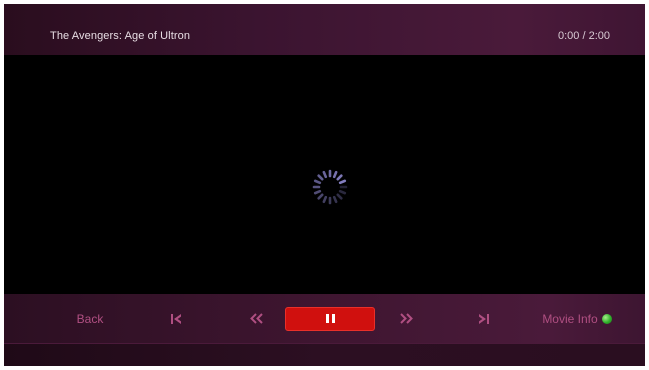 This screenshot has width=649, height=370. I want to click on pause-button-wrapper, so click(330, 318).